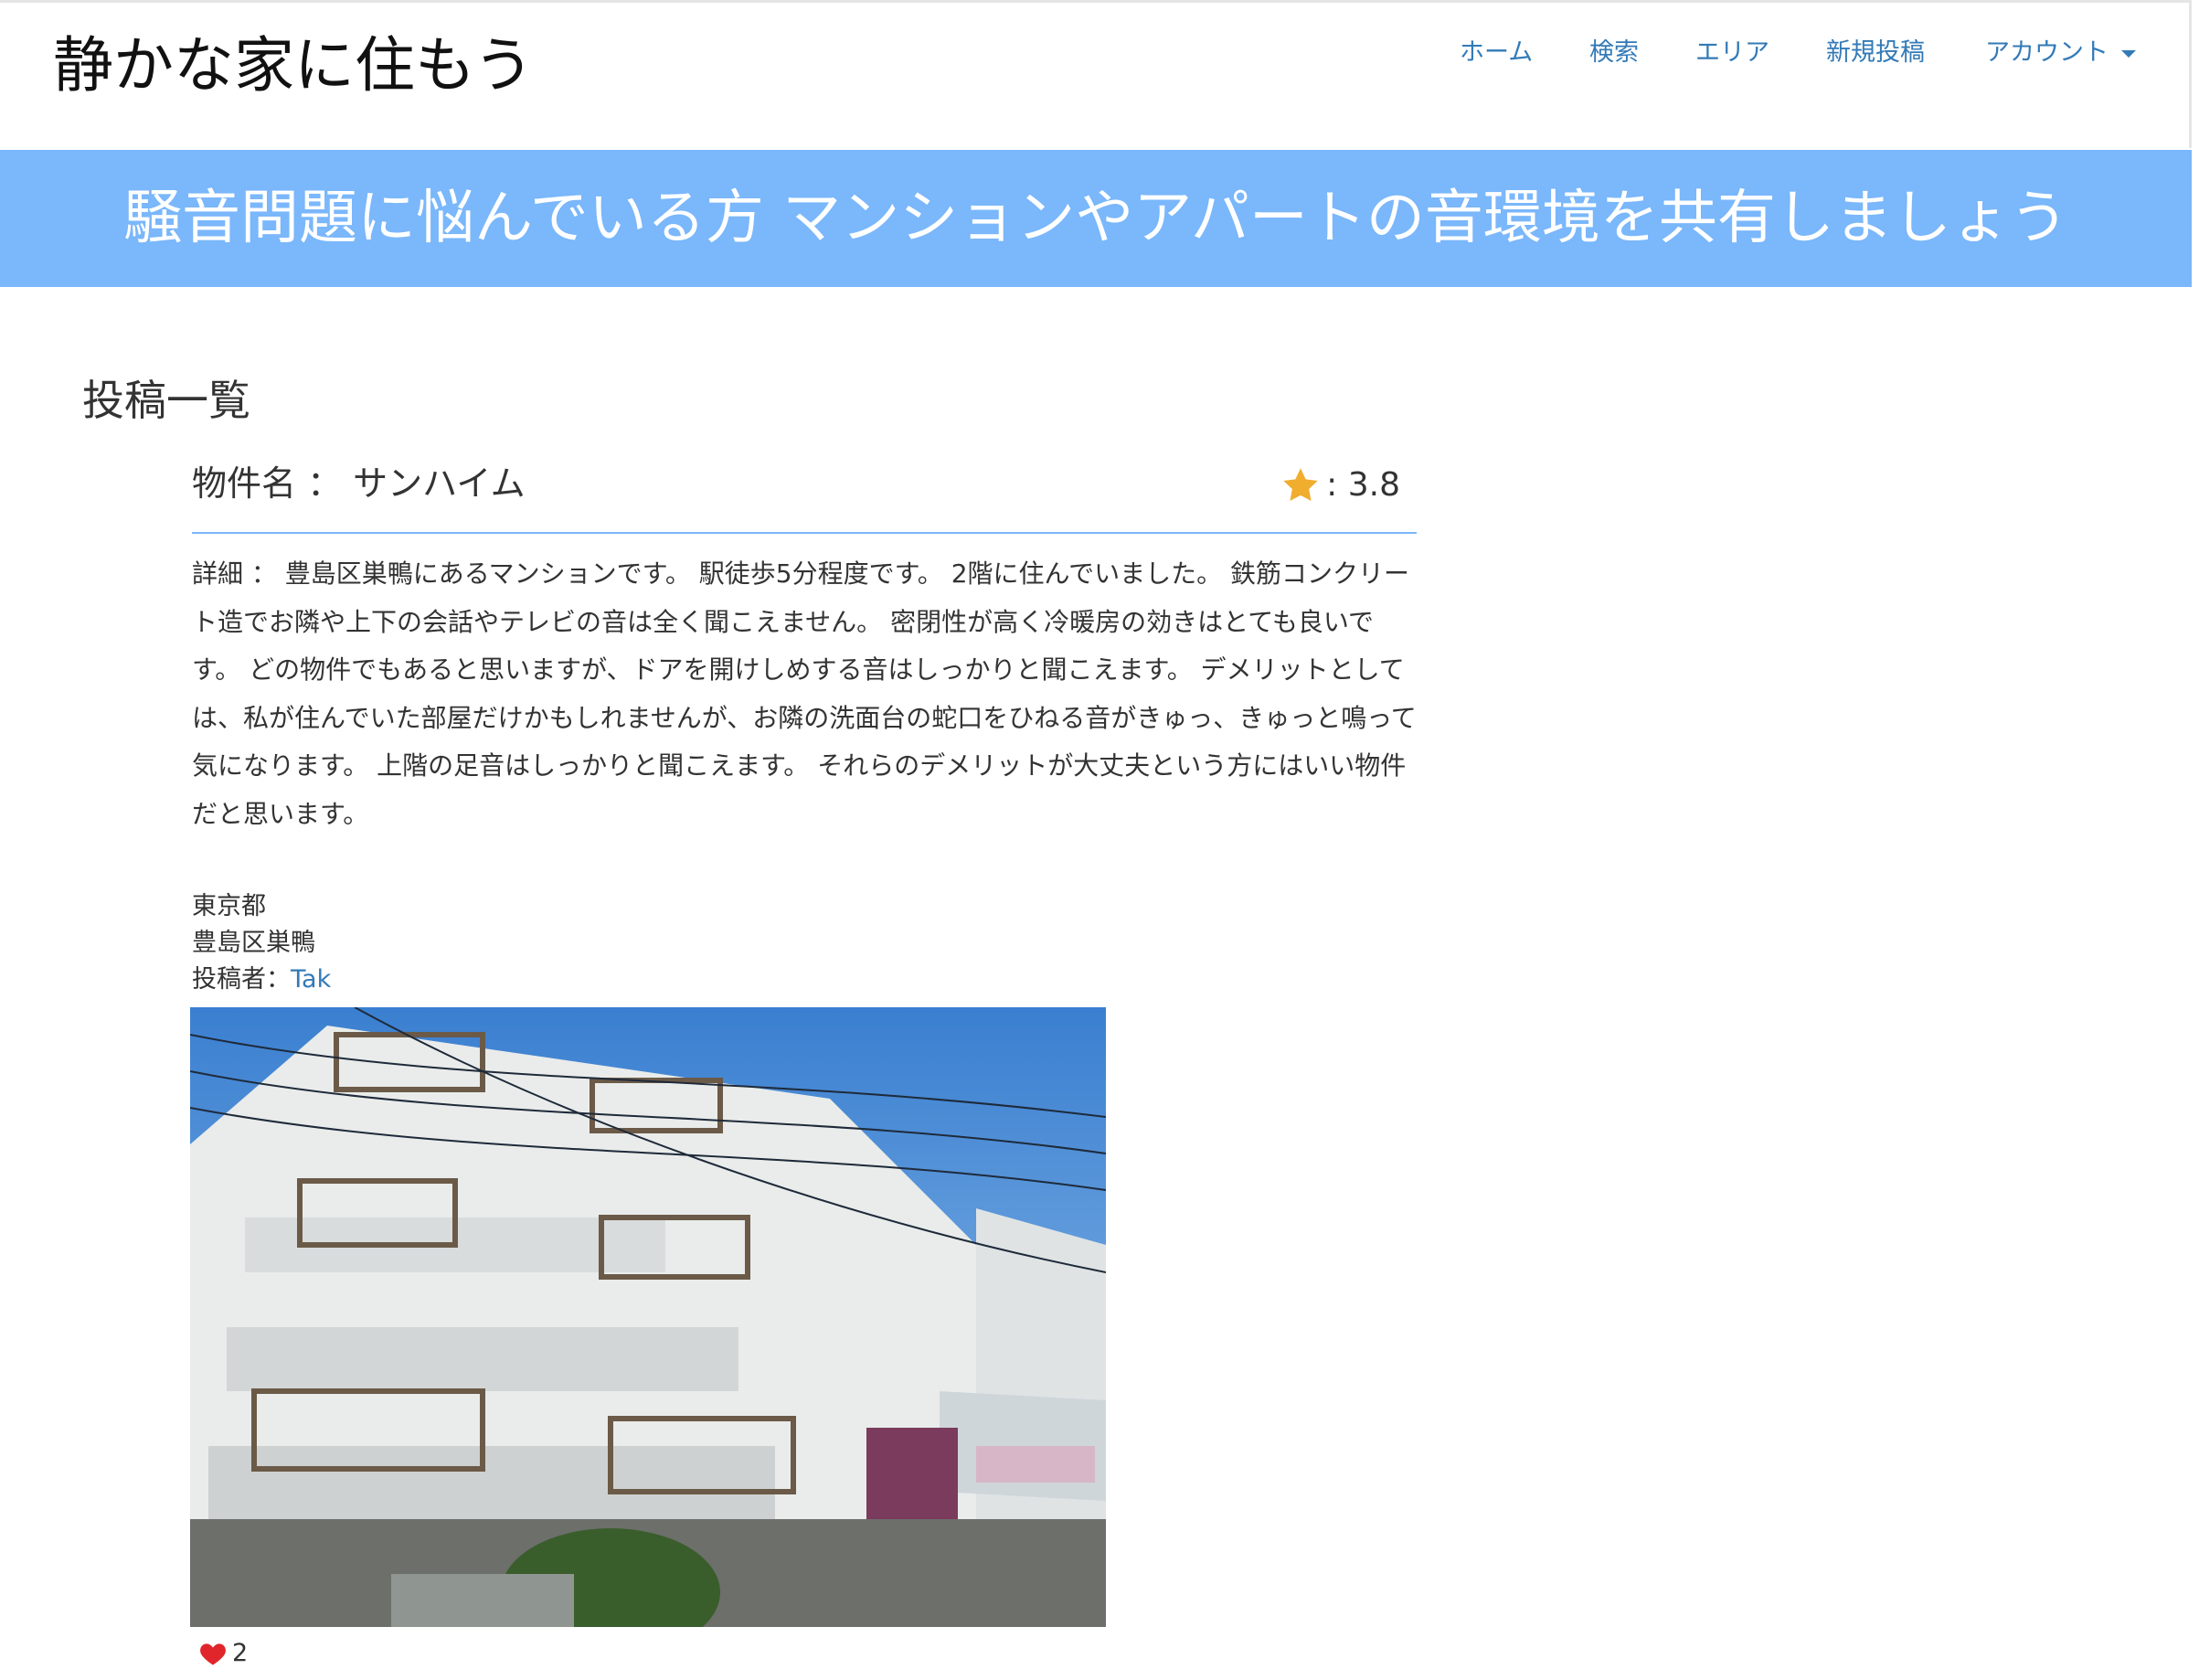 Image resolution: width=2199 pixels, height=1680 pixels. What do you see at coordinates (2129, 53) in the screenshot?
I see `caret-down-icon` at bounding box center [2129, 53].